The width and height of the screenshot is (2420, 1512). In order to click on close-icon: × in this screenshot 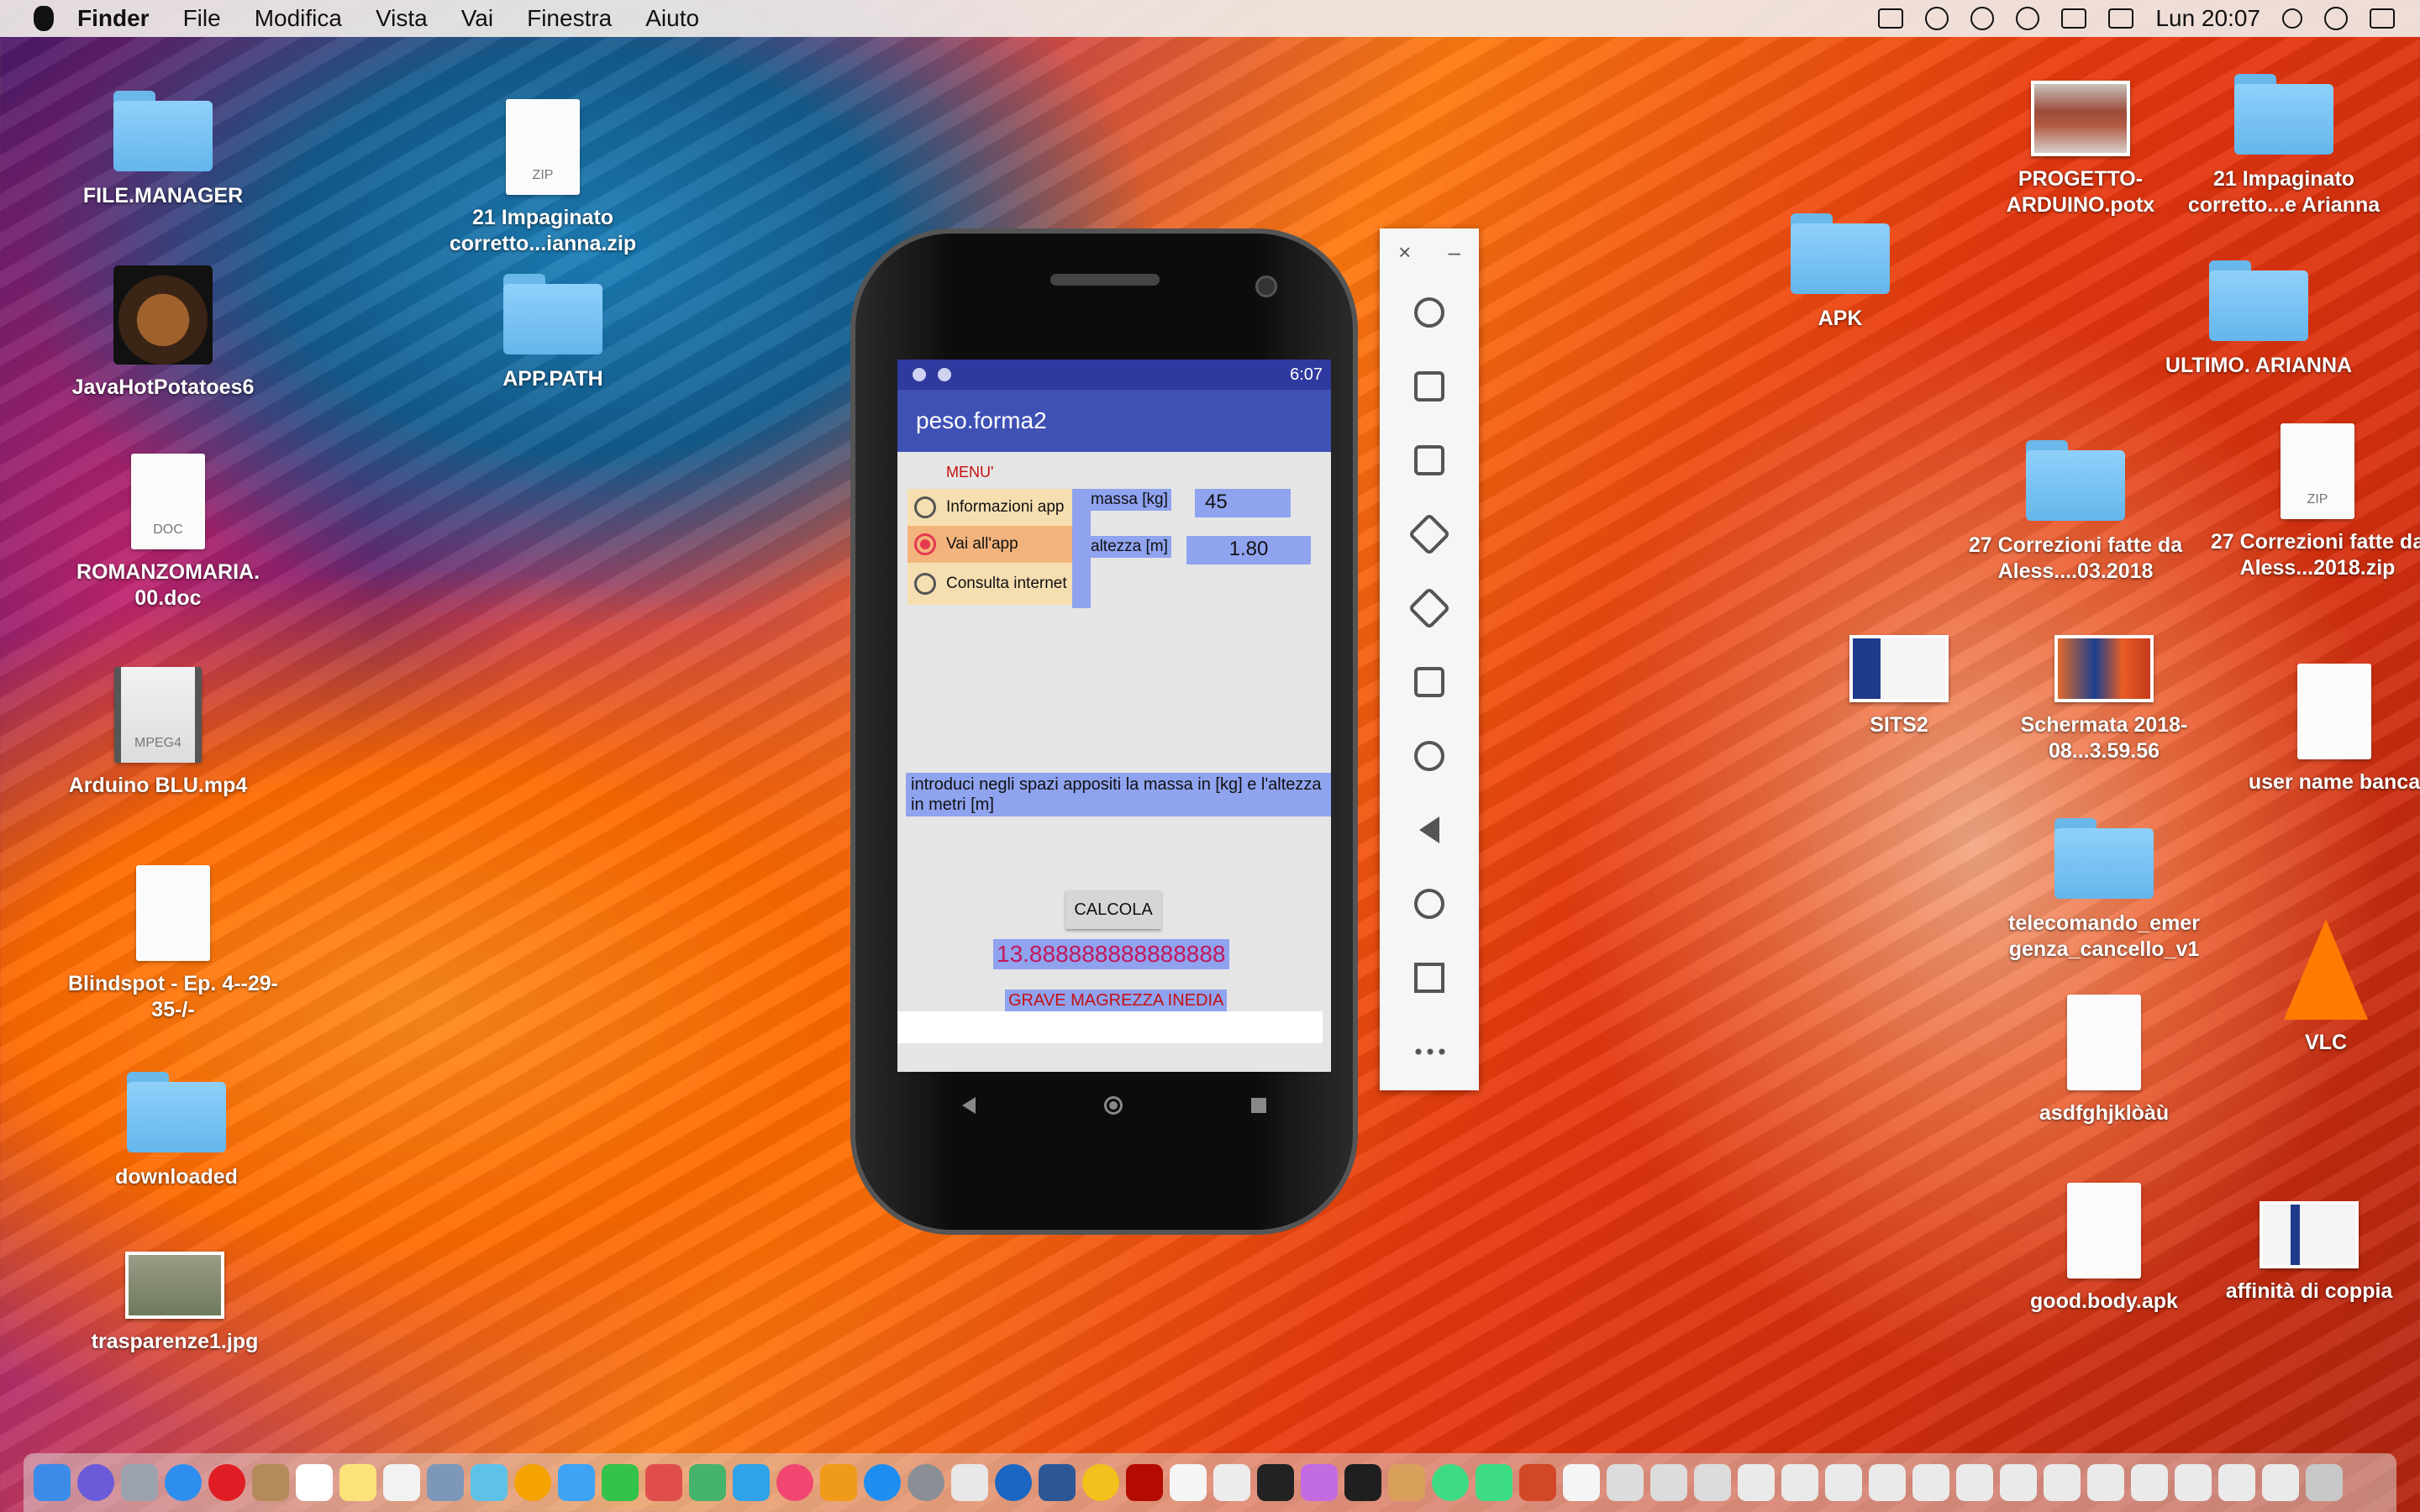, I will do `click(1405, 252)`.